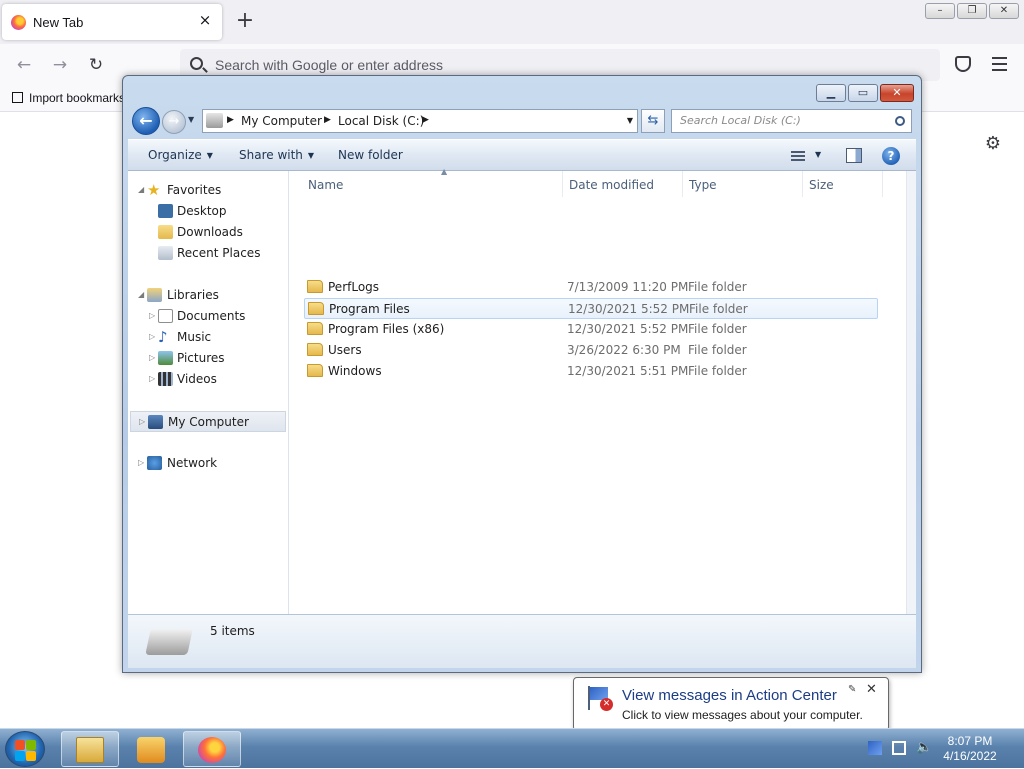 Image resolution: width=1024 pixels, height=769 pixels. I want to click on forward-arrow-icon: →, so click(60, 65).